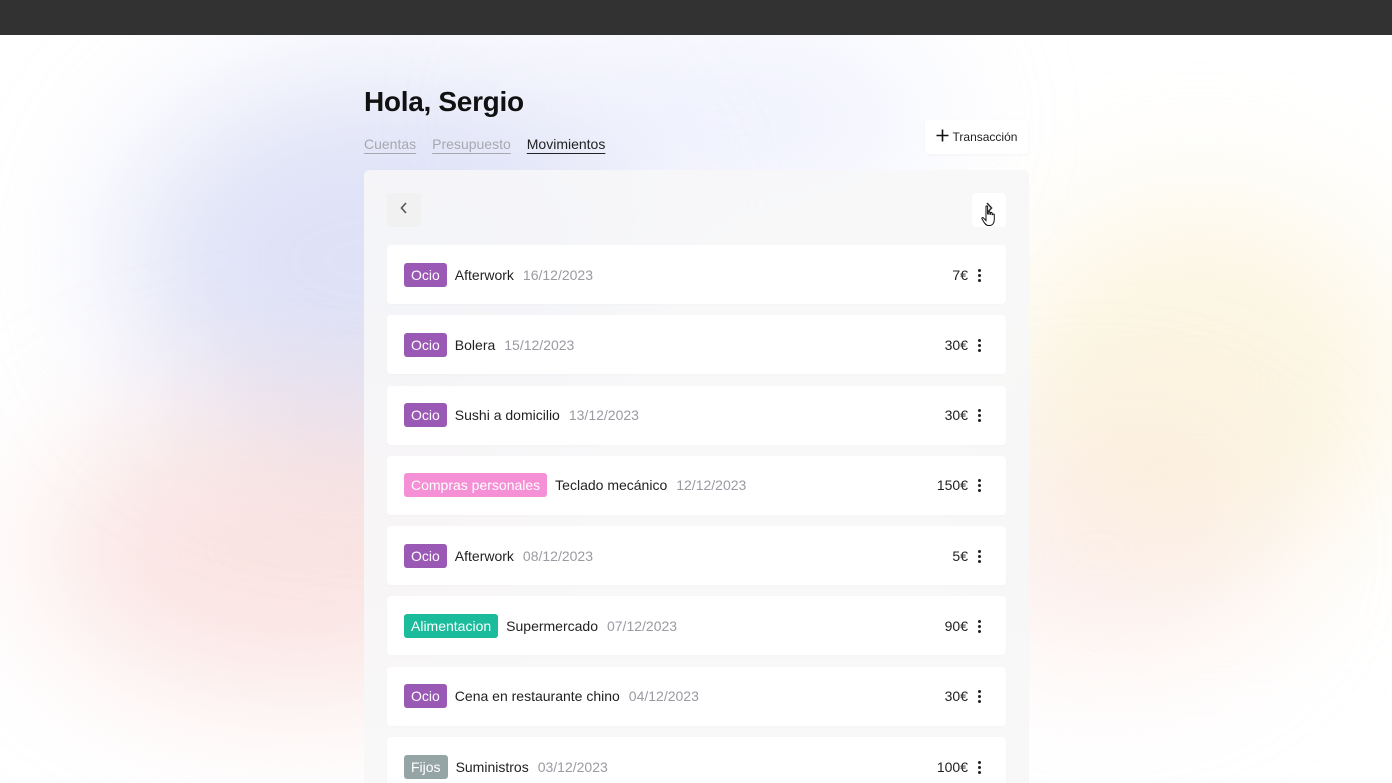 The height and width of the screenshot is (783, 1392). I want to click on transaction-name: Bolera, so click(475, 344).